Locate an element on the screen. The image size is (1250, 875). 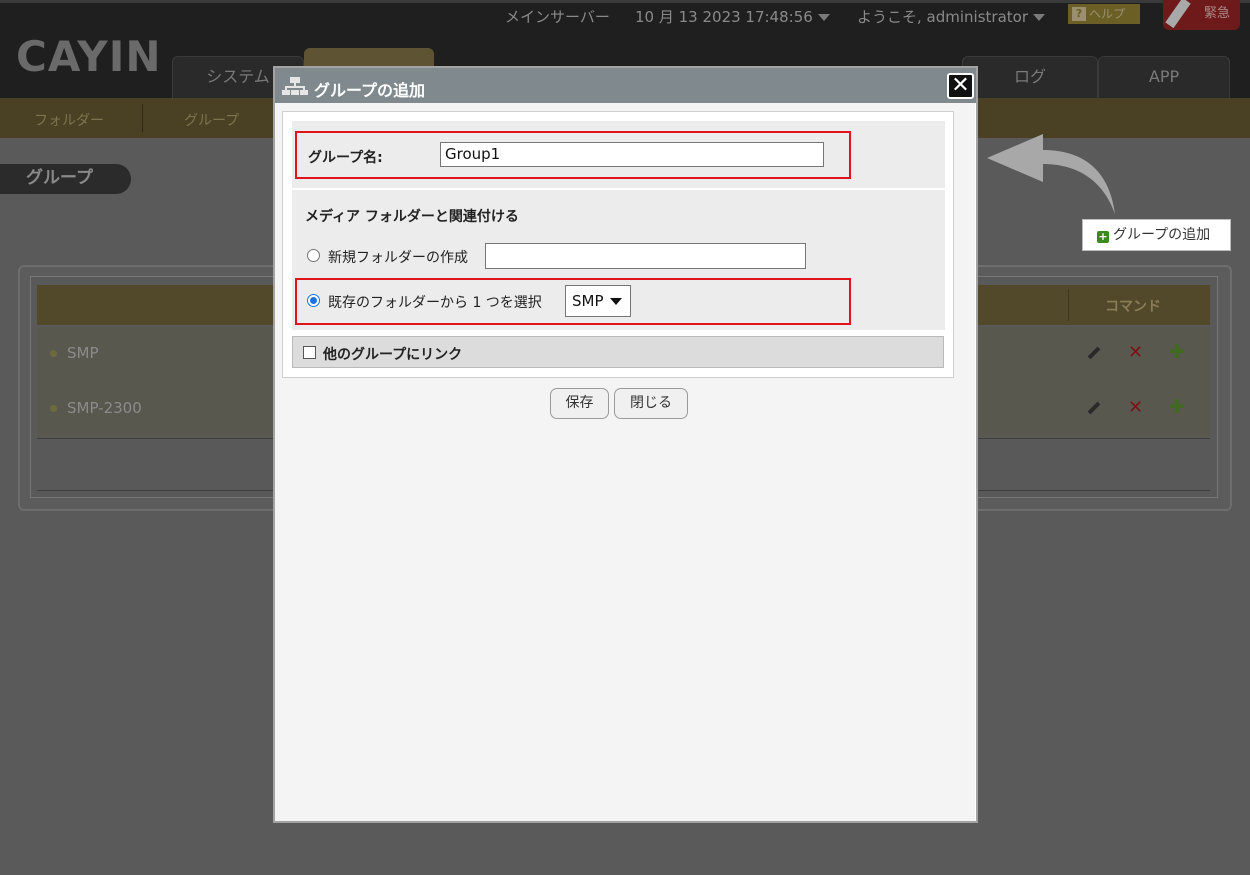
question-icon: ? is located at coordinates (1079, 14).